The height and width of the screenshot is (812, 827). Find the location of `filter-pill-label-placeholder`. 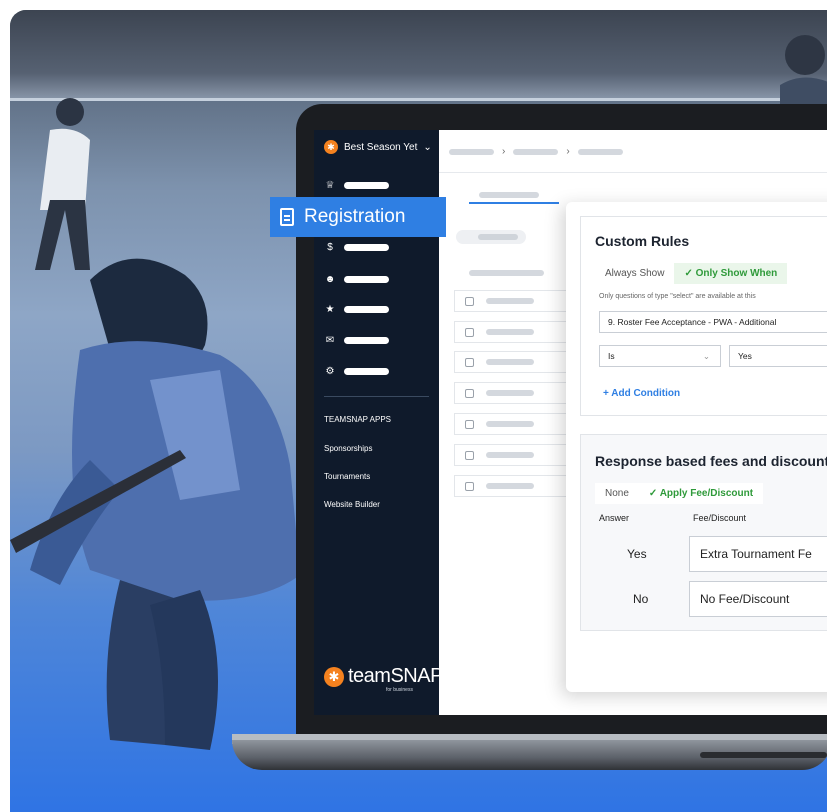

filter-pill-label-placeholder is located at coordinates (498, 237).